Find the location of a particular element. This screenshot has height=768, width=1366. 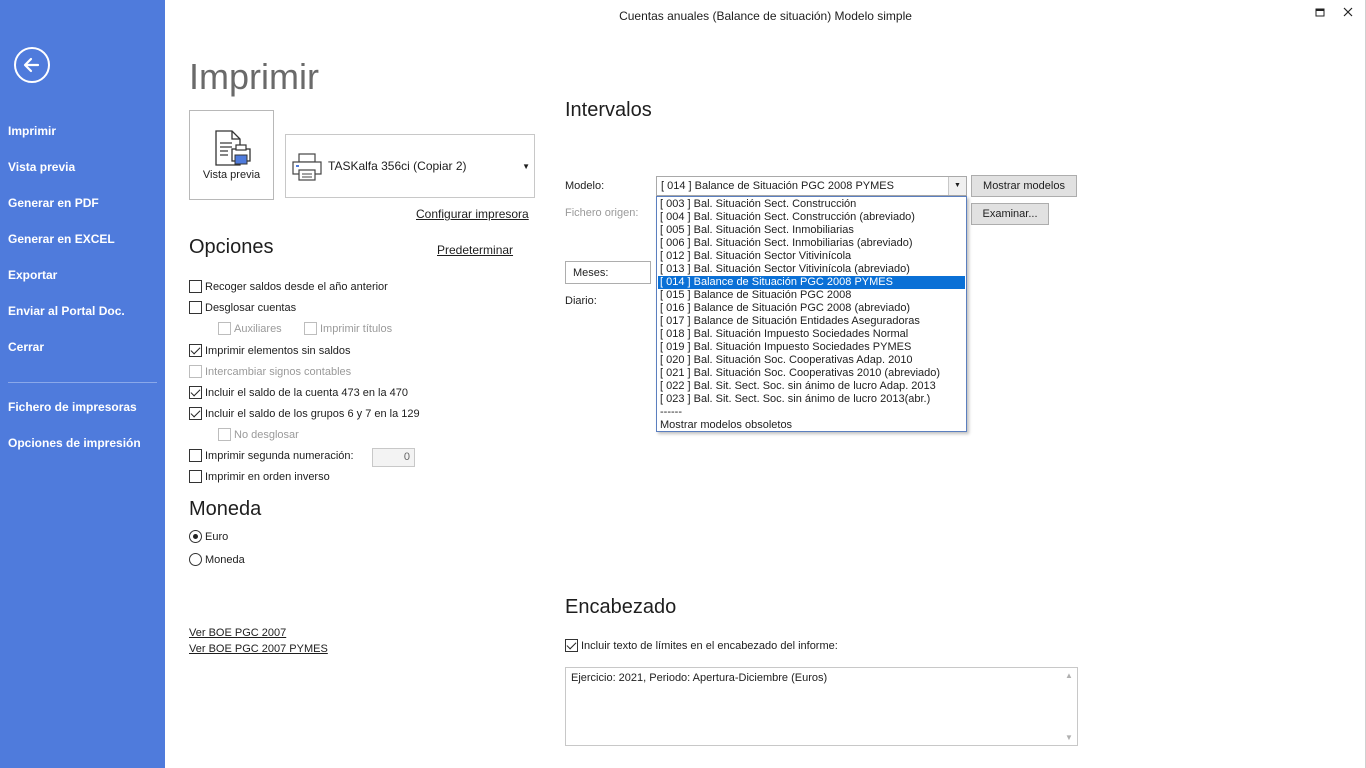

sidebar-item-generar-excel: Generar en EXCEL is located at coordinates (61, 239).